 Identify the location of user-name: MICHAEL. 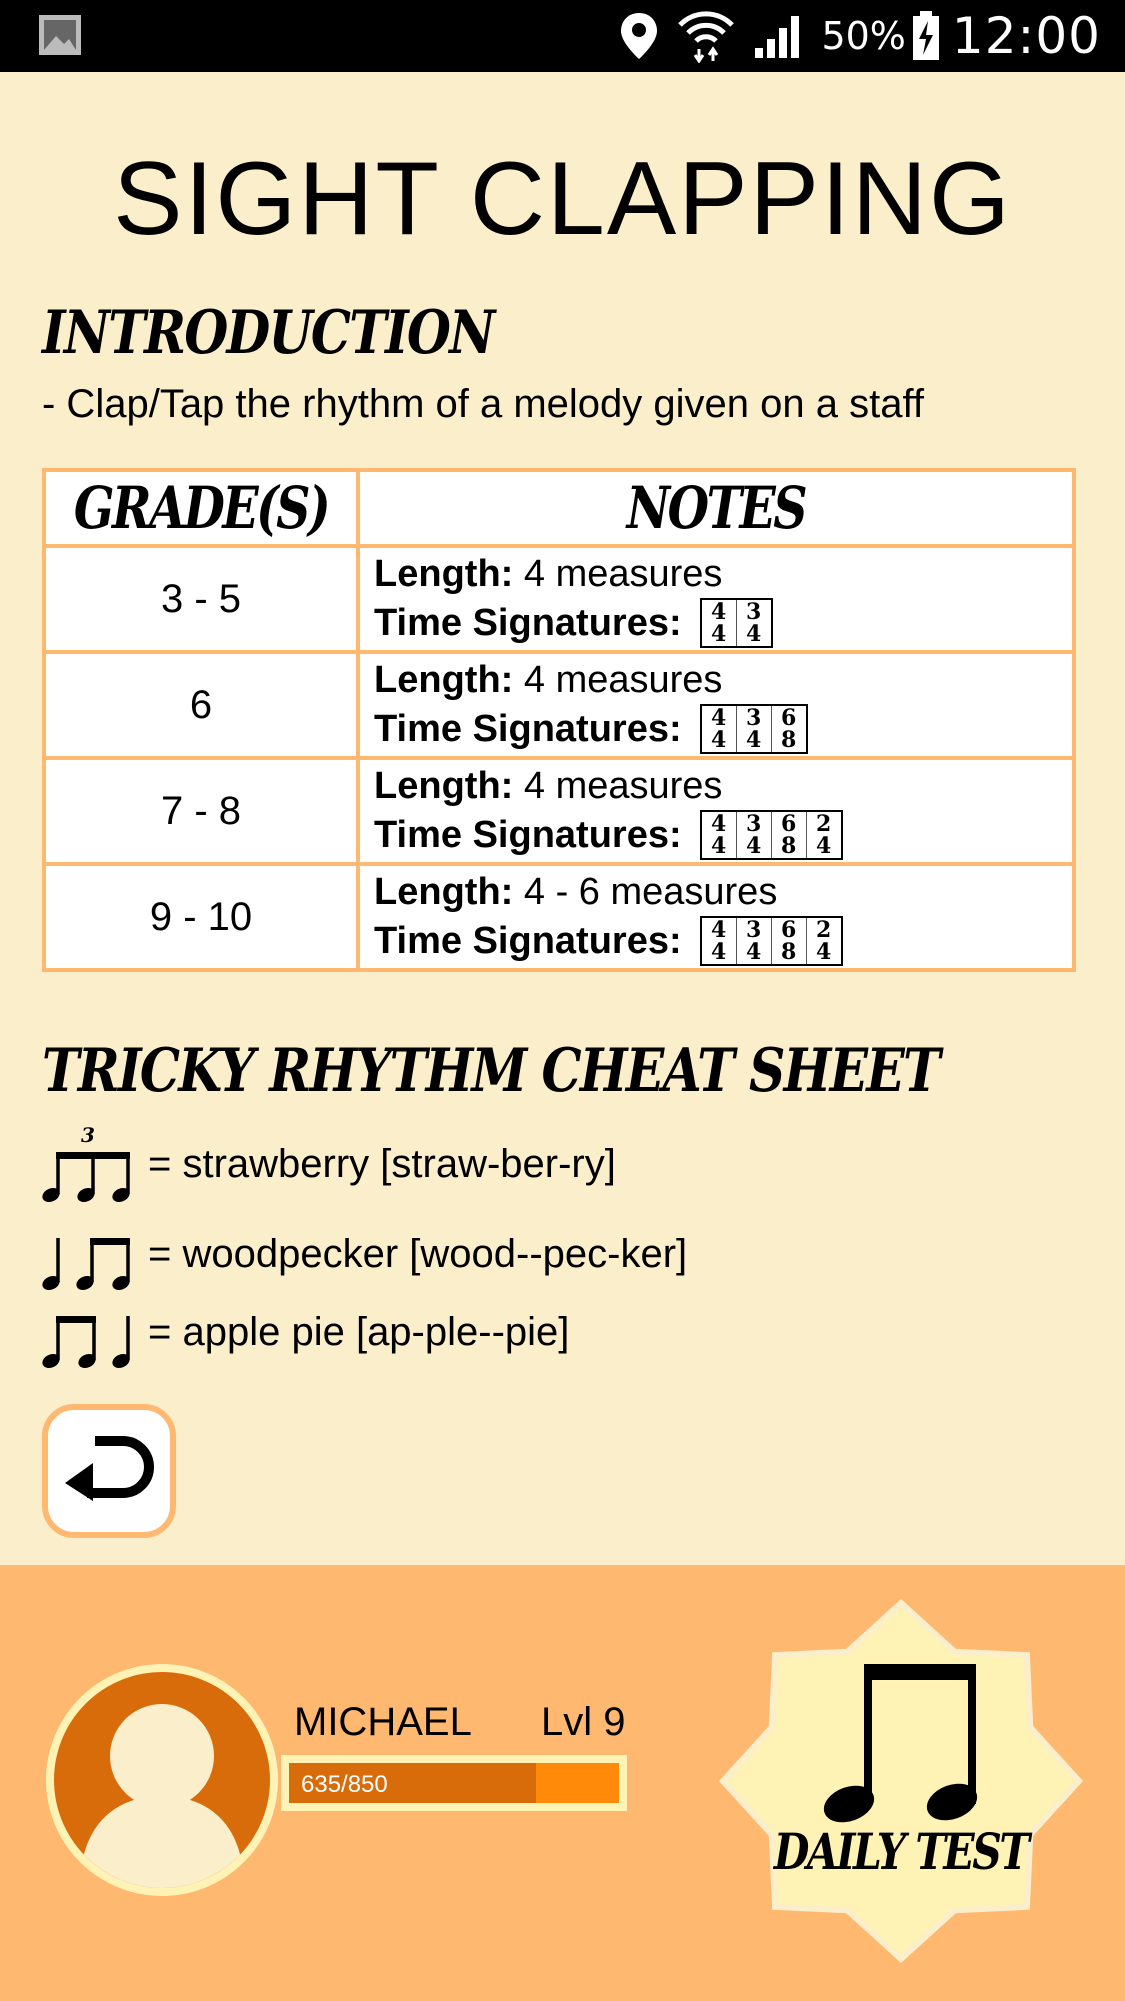
(383, 1722).